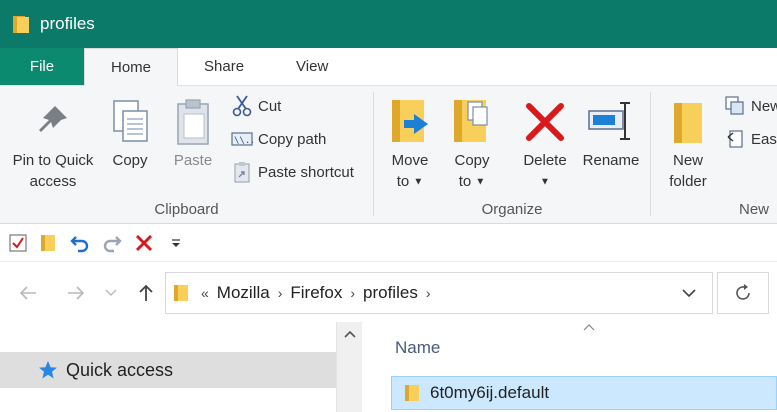 This screenshot has height=412, width=777. What do you see at coordinates (292, 139) in the screenshot?
I see `copy-path-label: Copy path` at bounding box center [292, 139].